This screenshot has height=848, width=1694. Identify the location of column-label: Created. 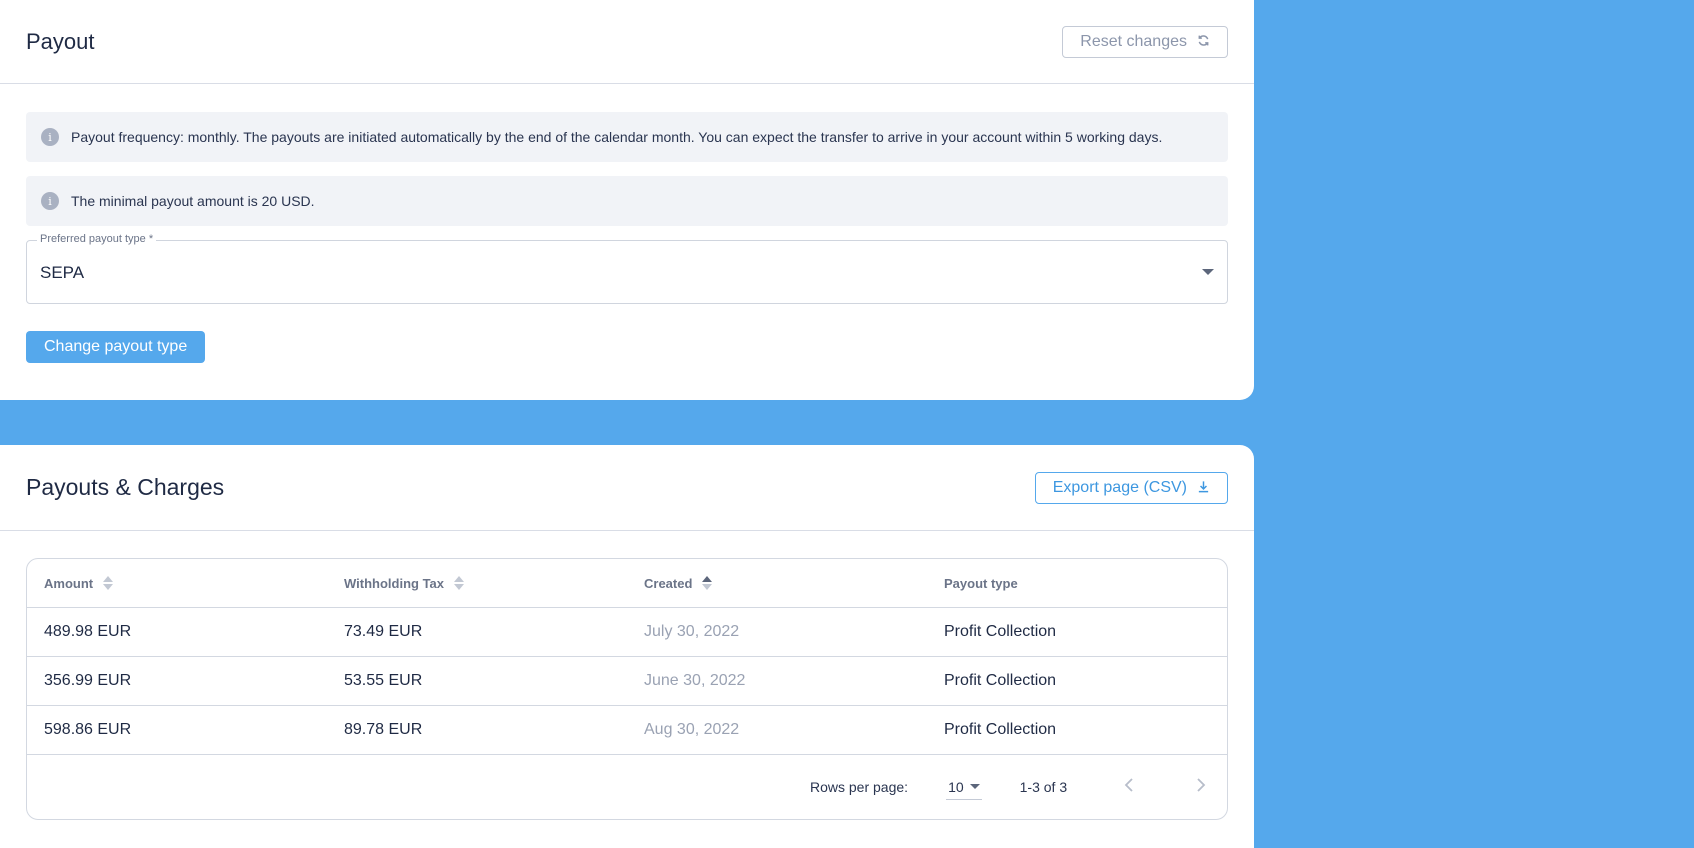
(668, 583).